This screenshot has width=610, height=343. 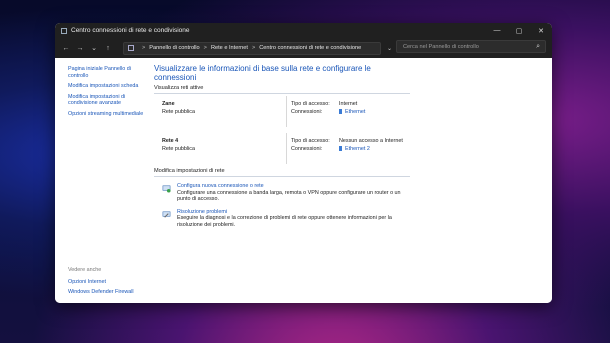 What do you see at coordinates (441, 46) in the screenshot?
I see `search-placeholder: Cerca nel Pannello di controllo` at bounding box center [441, 46].